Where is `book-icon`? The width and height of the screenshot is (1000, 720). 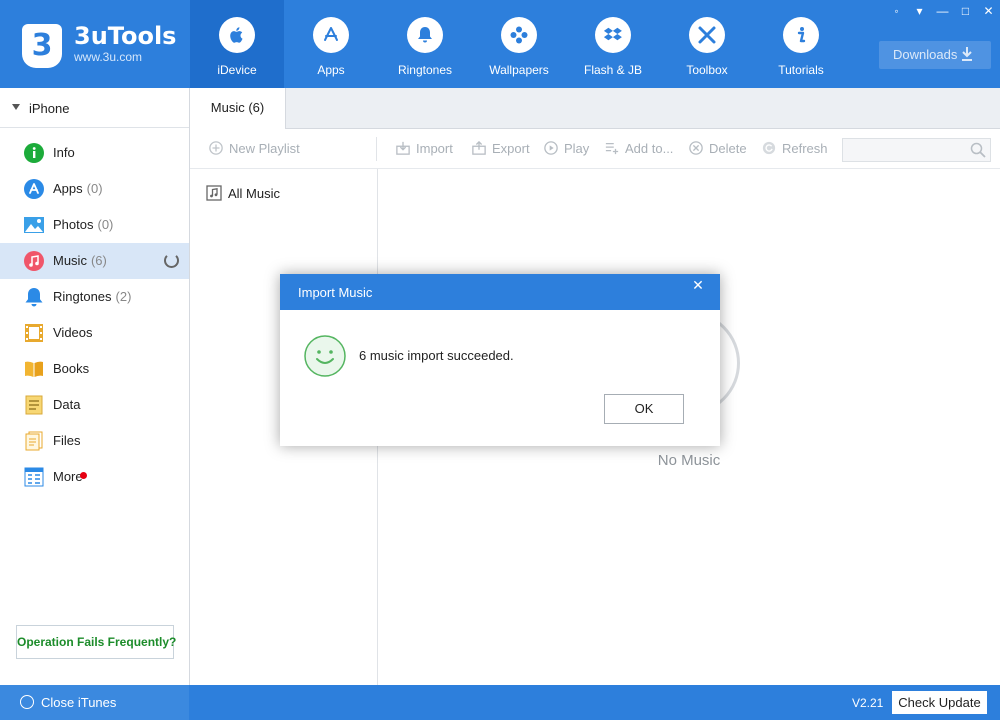
book-icon is located at coordinates (34, 369).